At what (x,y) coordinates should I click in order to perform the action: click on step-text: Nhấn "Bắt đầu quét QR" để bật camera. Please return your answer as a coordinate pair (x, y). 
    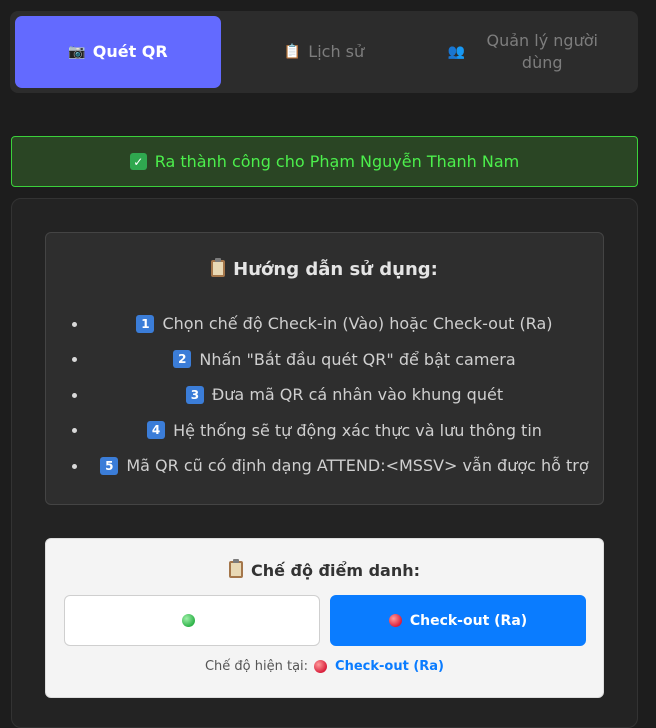
    Looking at the image, I should click on (357, 359).